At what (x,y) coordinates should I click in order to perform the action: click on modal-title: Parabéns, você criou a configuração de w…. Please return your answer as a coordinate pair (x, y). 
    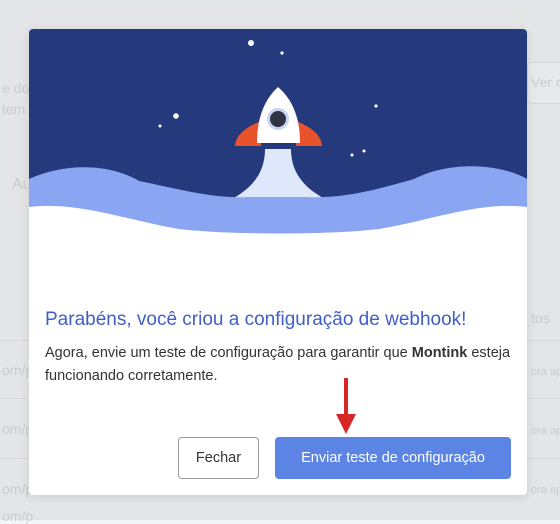
    Looking at the image, I should click on (256, 319).